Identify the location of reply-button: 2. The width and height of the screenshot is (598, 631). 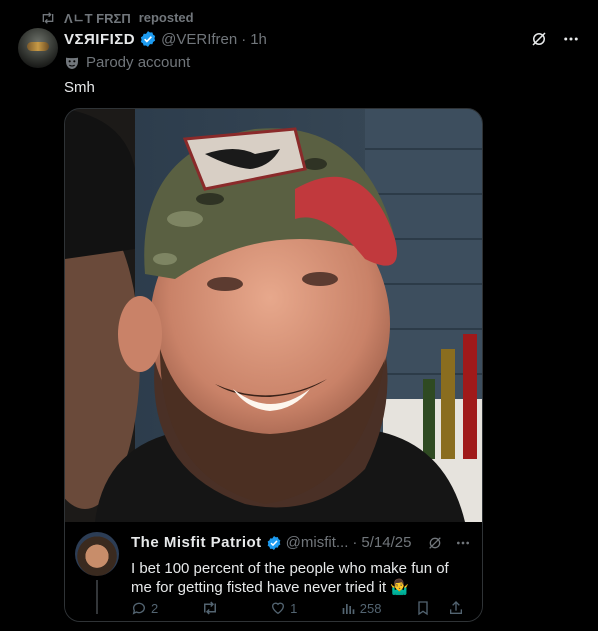
(166, 608).